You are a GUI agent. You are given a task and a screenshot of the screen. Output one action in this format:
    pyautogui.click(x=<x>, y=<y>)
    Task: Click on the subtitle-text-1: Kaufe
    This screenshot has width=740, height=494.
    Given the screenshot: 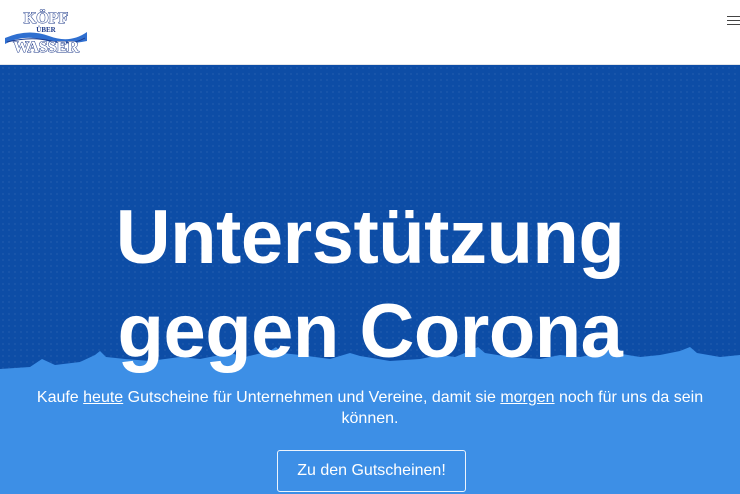 What is the action you would take?
    pyautogui.click(x=60, y=397)
    